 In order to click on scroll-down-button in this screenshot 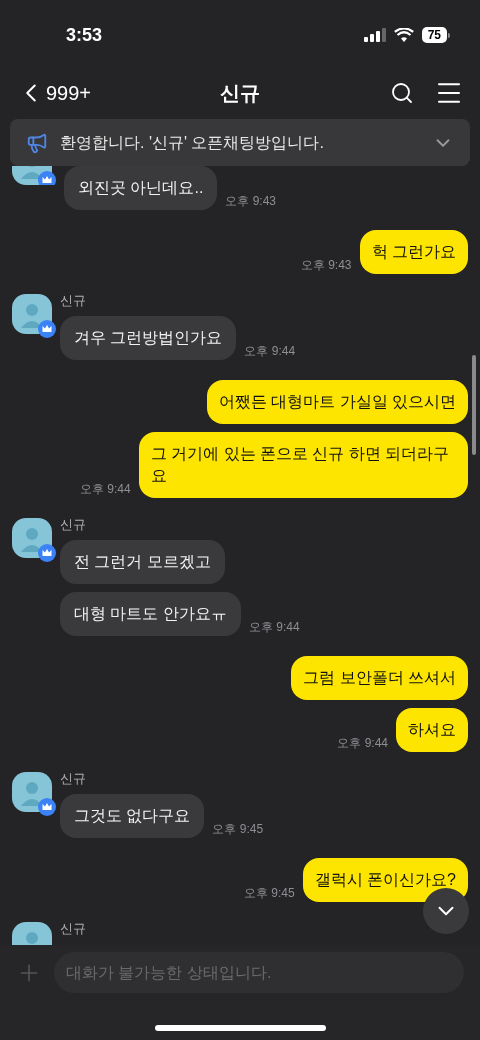, I will do `click(446, 911)`.